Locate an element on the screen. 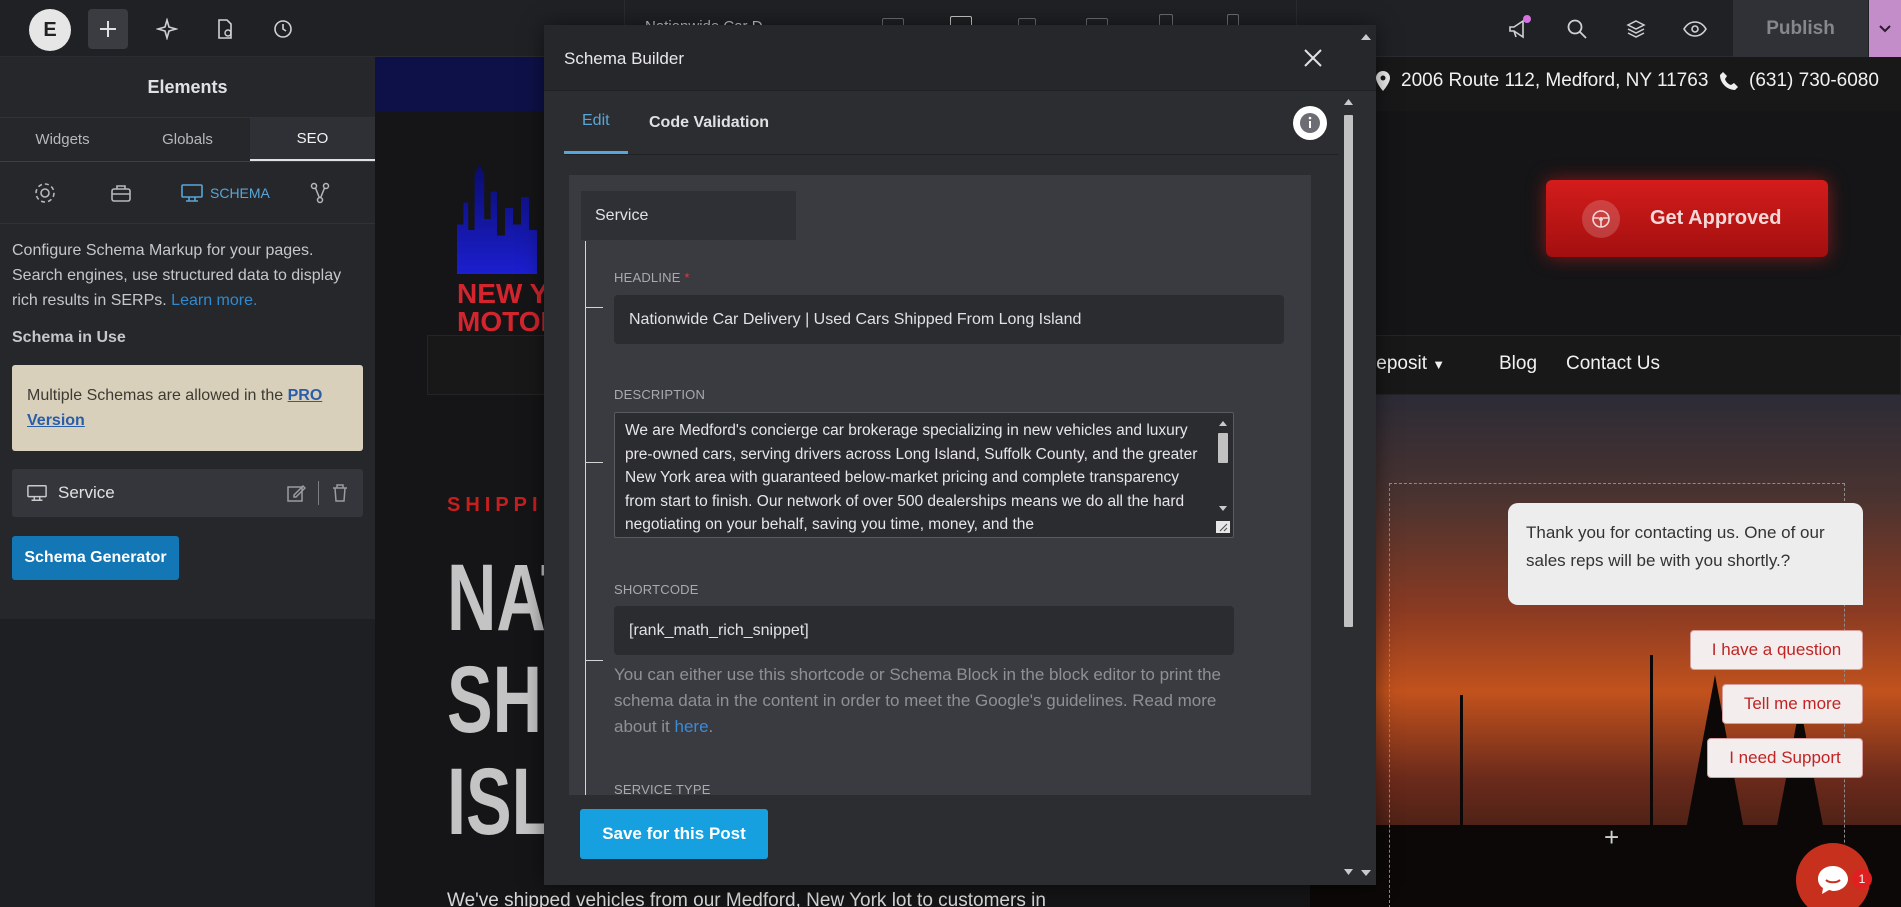 The image size is (1901, 907). seo-social-tab is located at coordinates (320, 193).